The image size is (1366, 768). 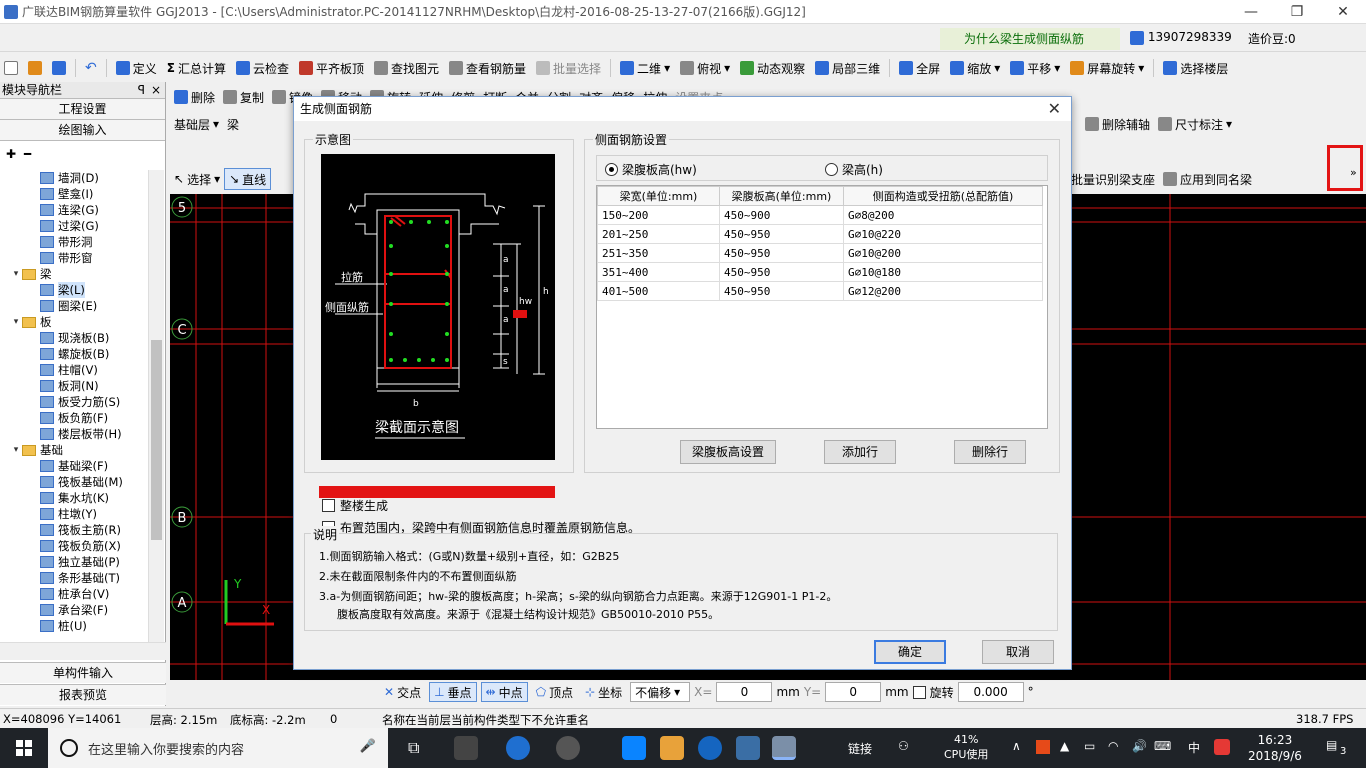 I want to click on cancel-button: 取消, so click(x=1018, y=652).